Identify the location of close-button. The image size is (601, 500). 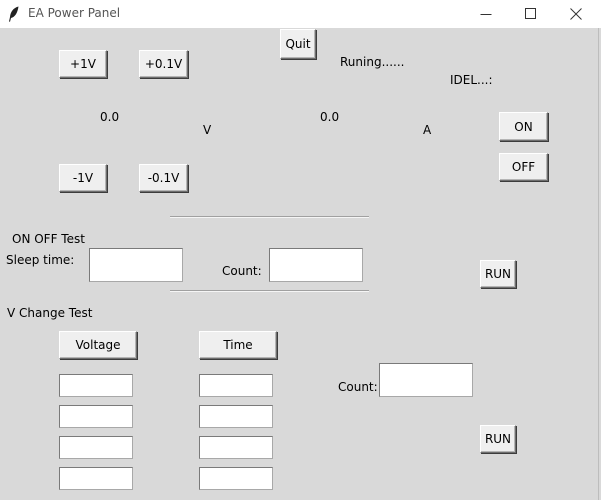
(576, 14).